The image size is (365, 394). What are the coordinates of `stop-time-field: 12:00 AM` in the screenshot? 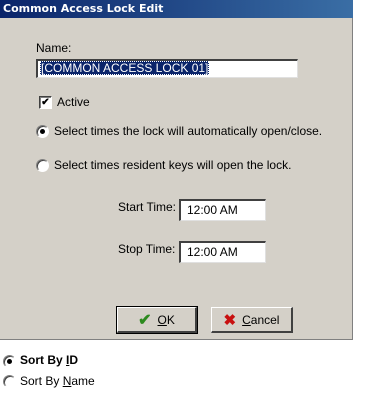 It's located at (222, 252).